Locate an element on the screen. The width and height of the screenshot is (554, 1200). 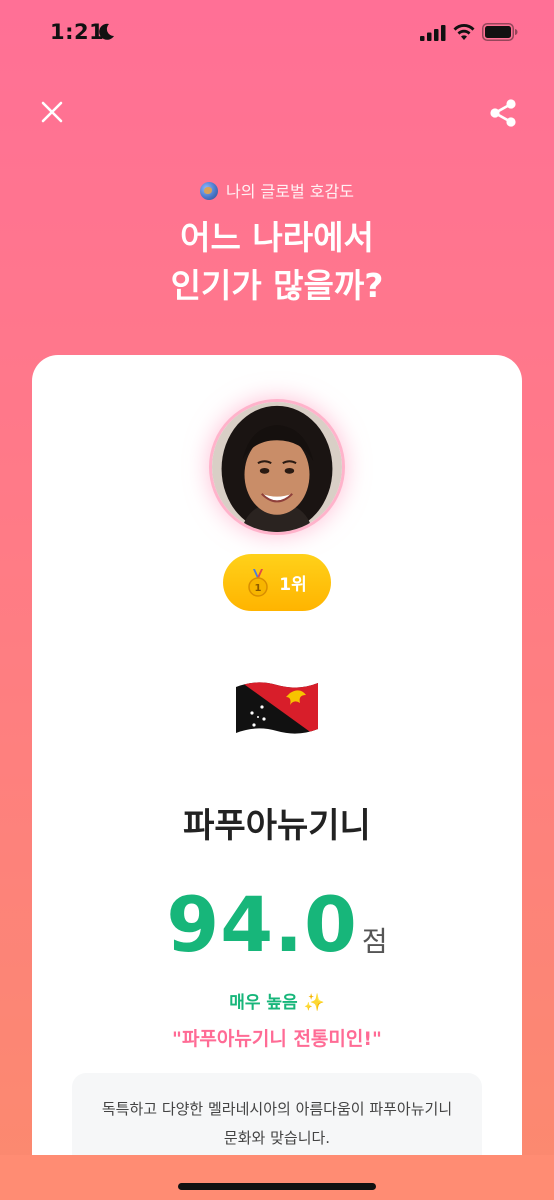
status-bar: 1:21 is located at coordinates (277, 32).